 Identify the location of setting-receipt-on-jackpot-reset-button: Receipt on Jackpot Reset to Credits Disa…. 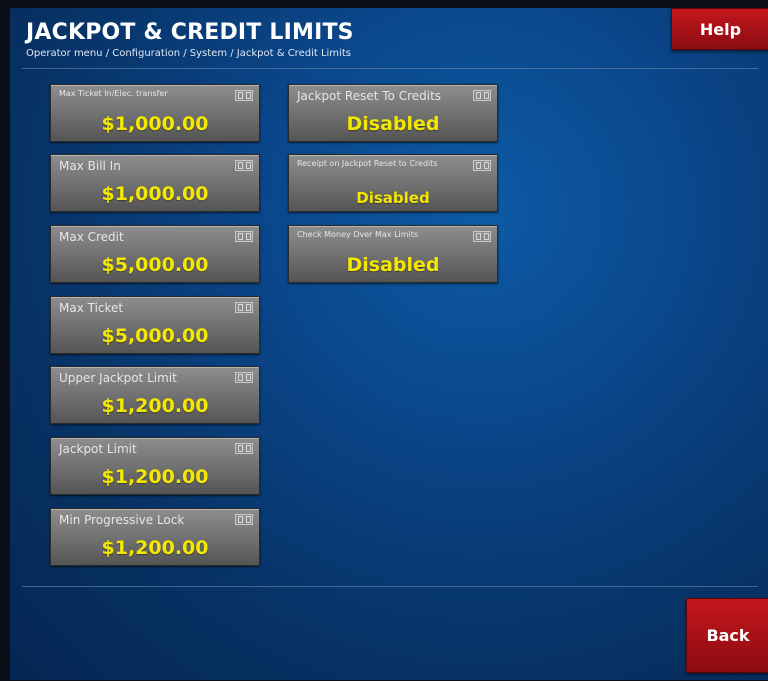
(393, 183).